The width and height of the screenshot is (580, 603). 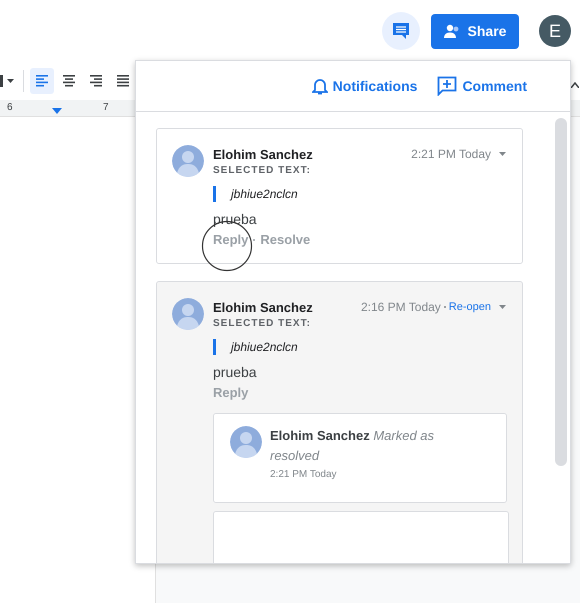 What do you see at coordinates (304, 474) in the screenshot?
I see `reply-time: 2:21 PM Today` at bounding box center [304, 474].